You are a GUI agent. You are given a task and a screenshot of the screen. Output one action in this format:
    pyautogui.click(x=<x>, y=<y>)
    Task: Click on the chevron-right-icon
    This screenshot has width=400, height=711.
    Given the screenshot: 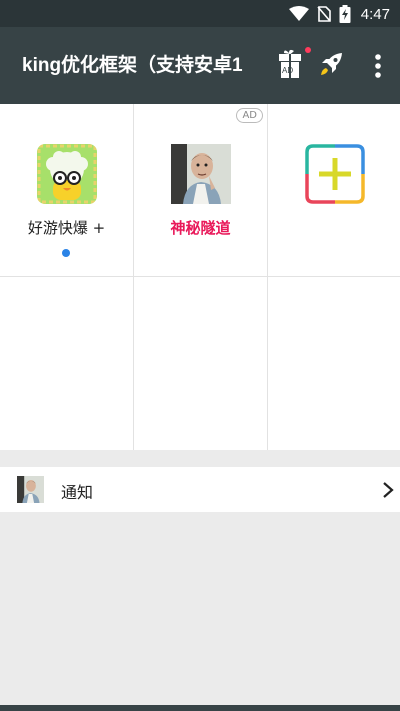 What is the action you would take?
    pyautogui.click(x=388, y=490)
    